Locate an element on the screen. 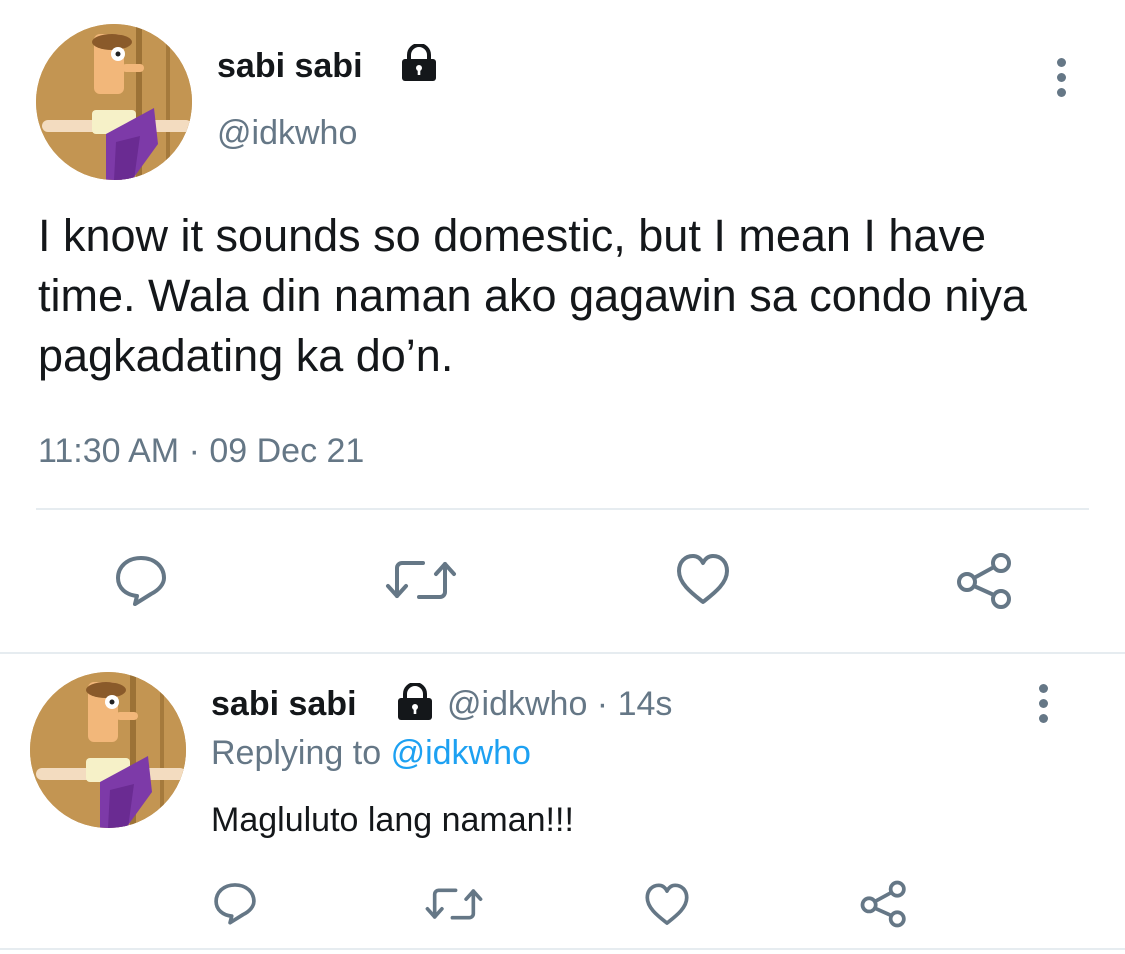 Image resolution: width=1125 pixels, height=954 pixels. handle: @idkwho is located at coordinates (287, 133).